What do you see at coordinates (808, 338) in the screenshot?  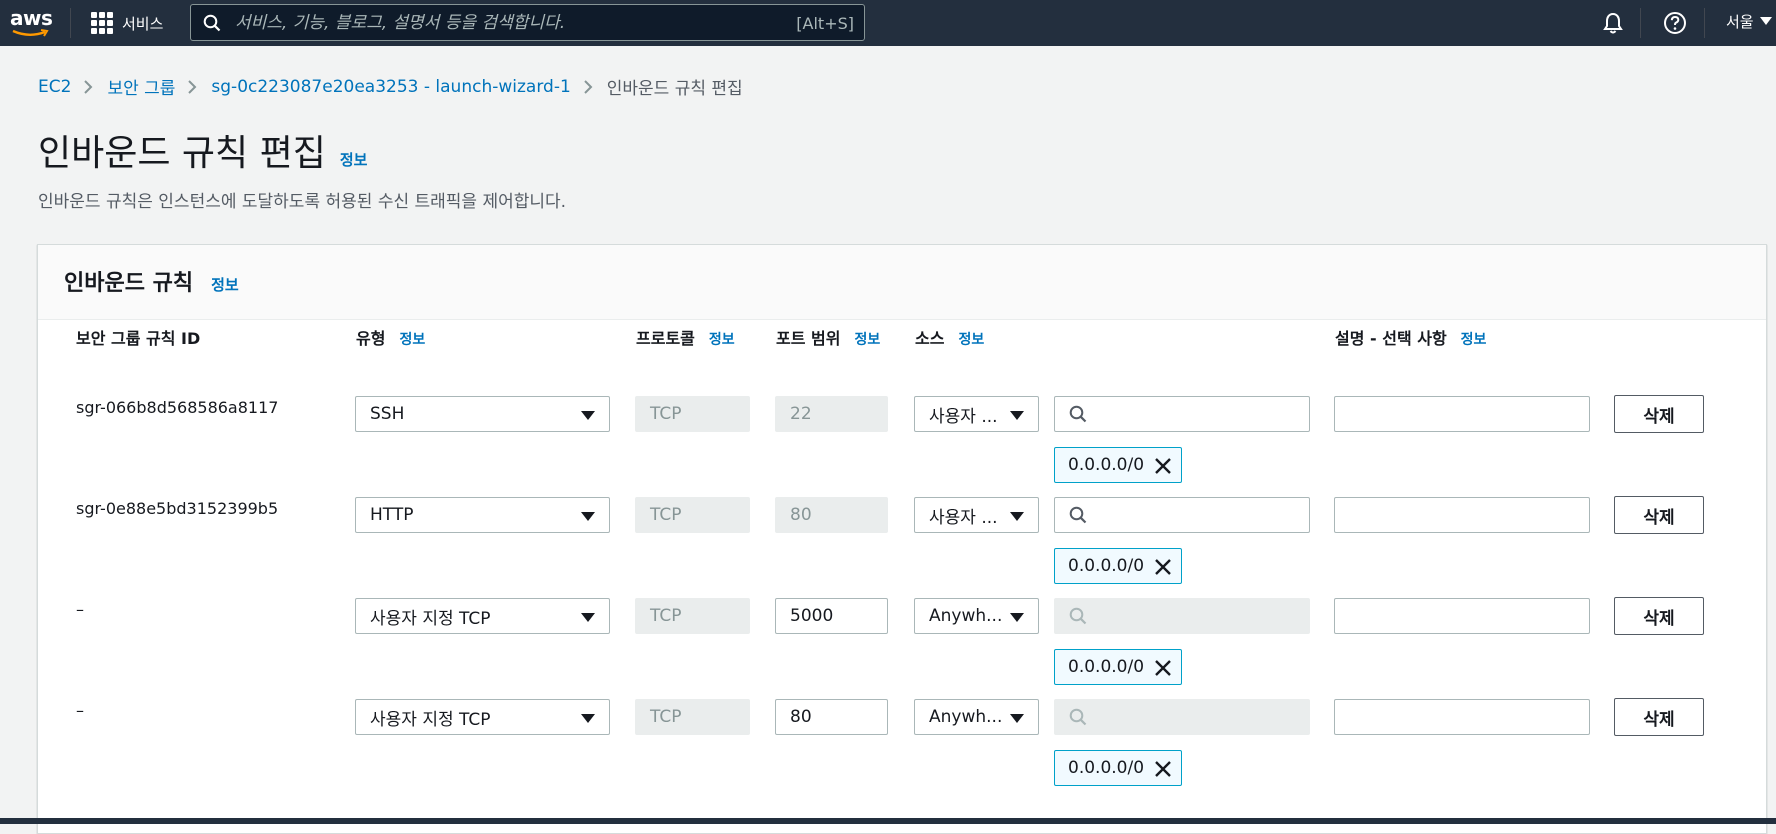 I see `column-header-label: 포트 범위` at bounding box center [808, 338].